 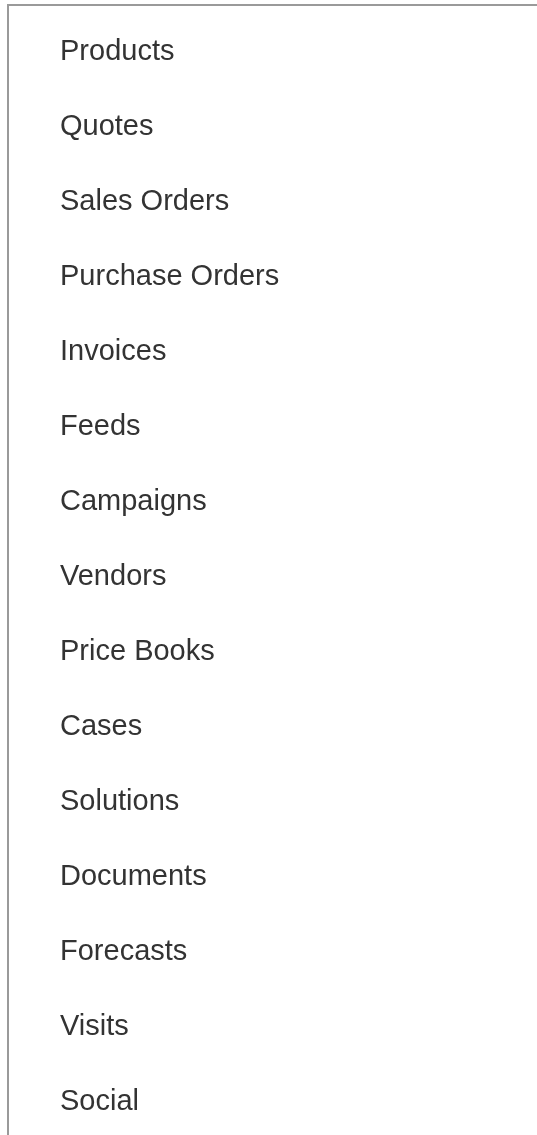 What do you see at coordinates (81, 125) in the screenshot?
I see `menu-item: Quotes` at bounding box center [81, 125].